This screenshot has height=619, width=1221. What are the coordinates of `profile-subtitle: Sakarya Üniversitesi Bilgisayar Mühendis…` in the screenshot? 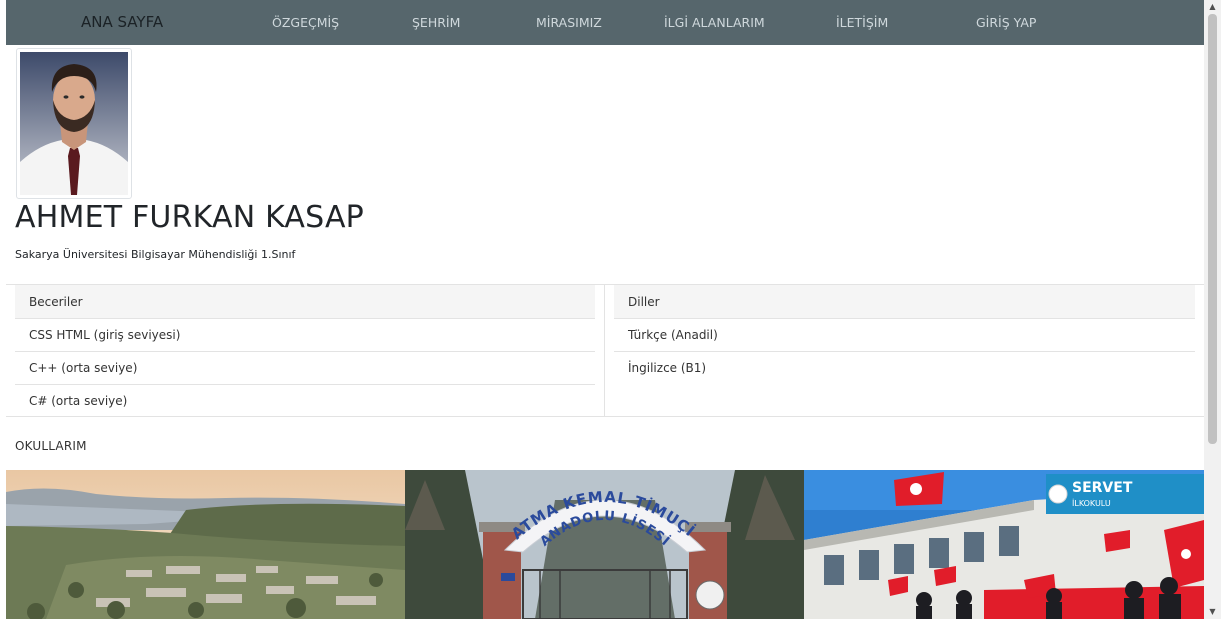 It's located at (155, 254).